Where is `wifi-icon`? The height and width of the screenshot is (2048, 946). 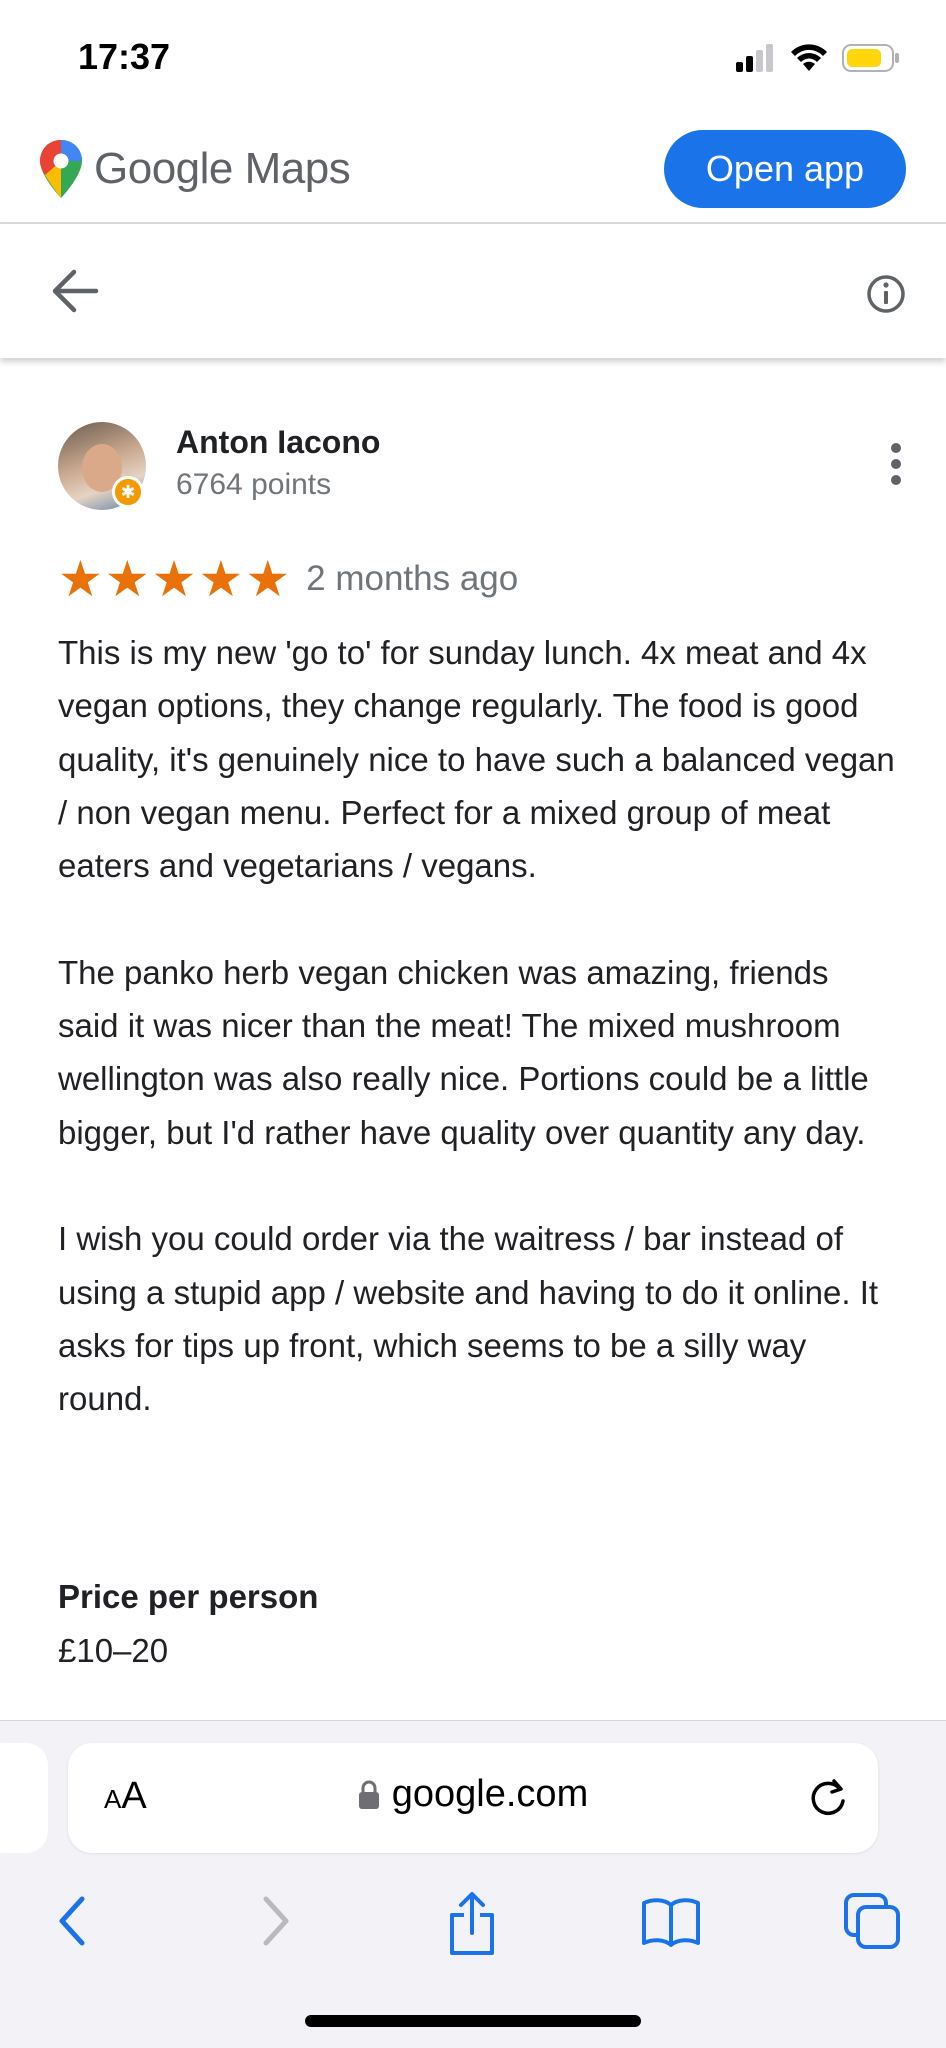 wifi-icon is located at coordinates (809, 57).